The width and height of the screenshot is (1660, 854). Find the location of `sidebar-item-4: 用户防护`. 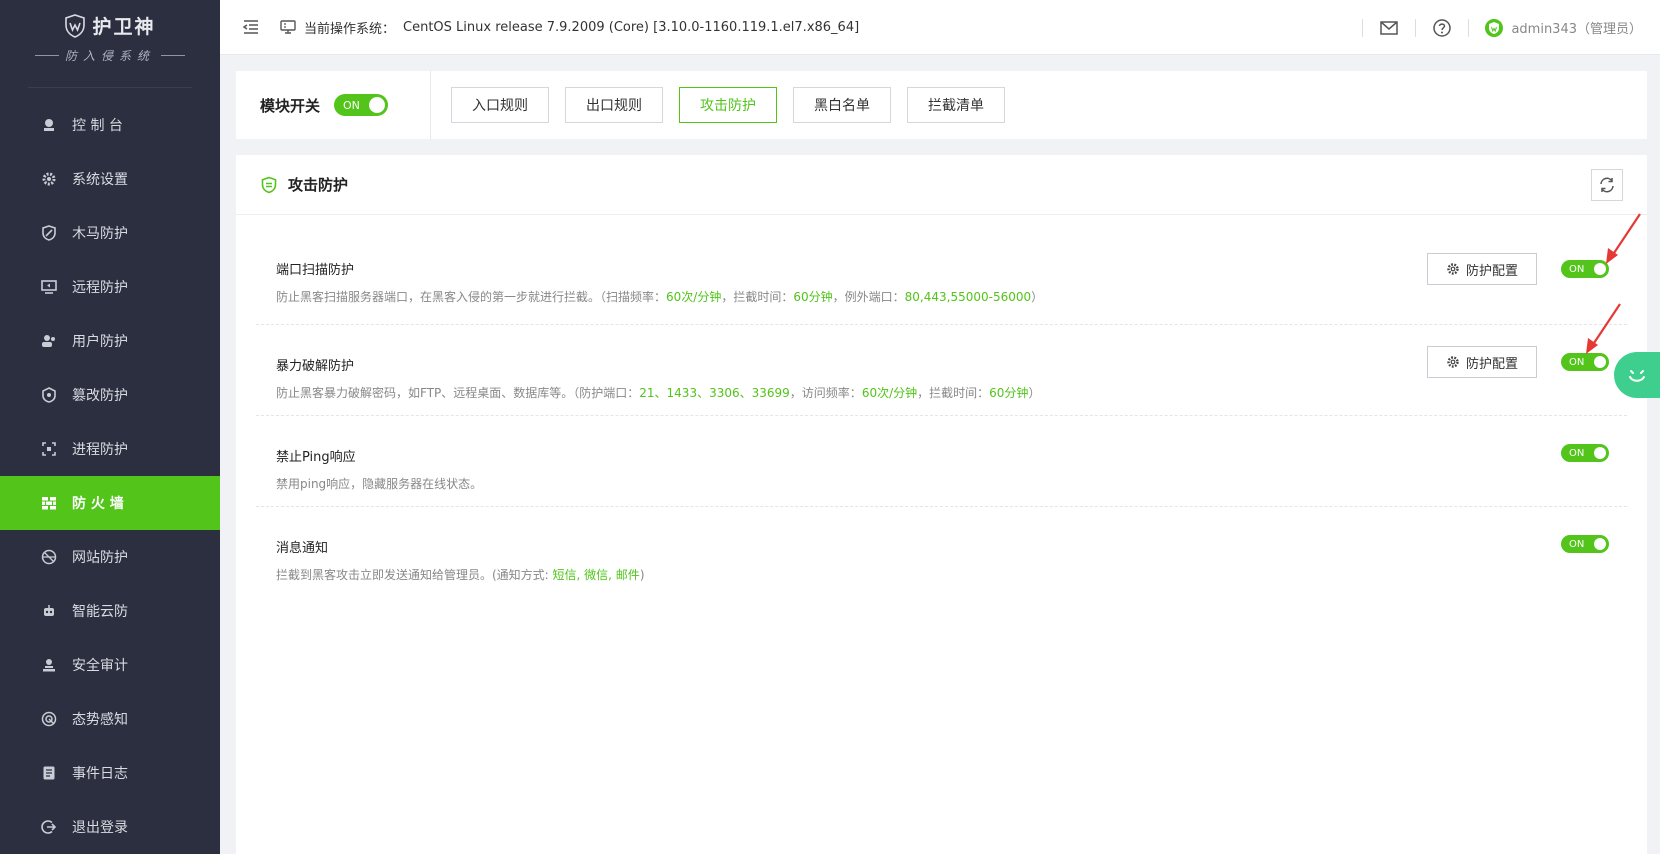

sidebar-item-4: 用户防护 is located at coordinates (110, 341).